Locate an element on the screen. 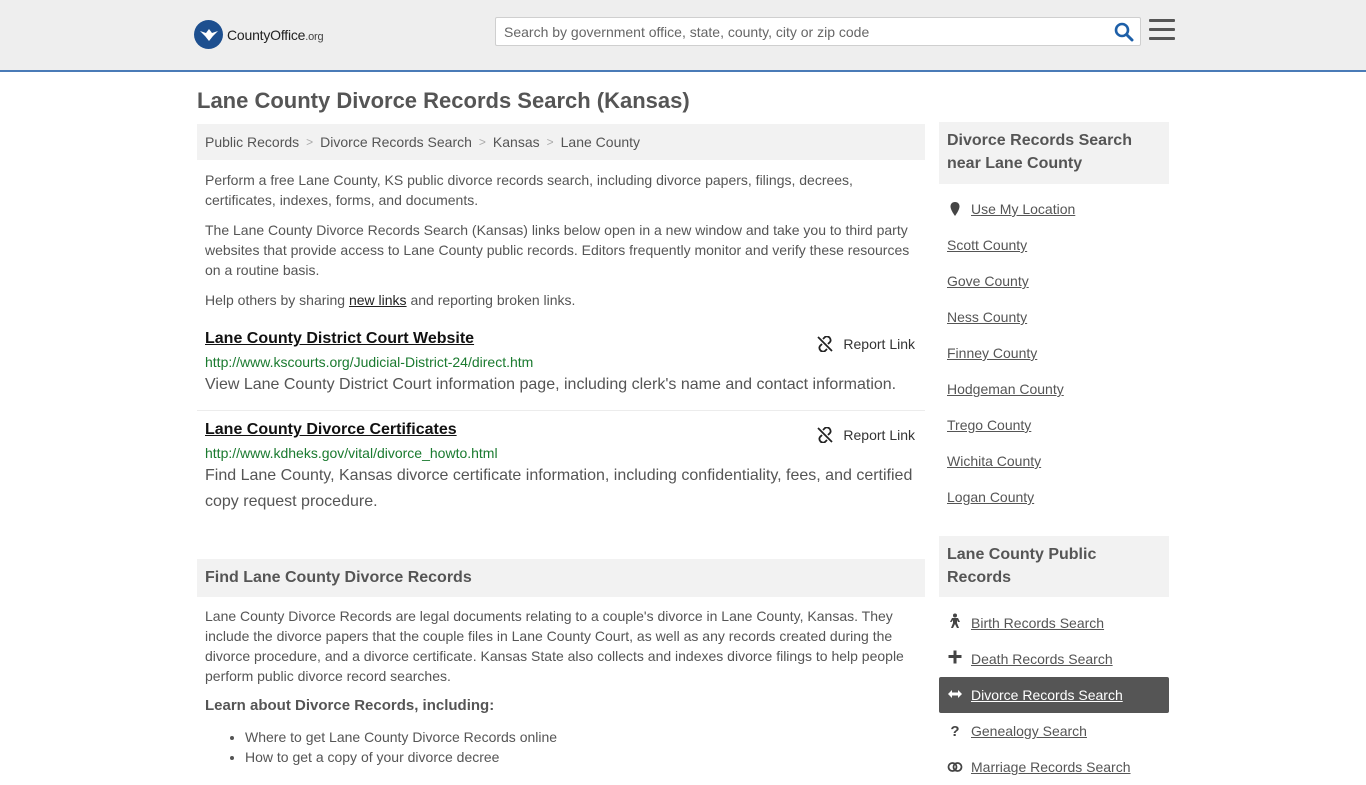 Image resolution: width=1366 pixels, height=785 pixels. site-logo: CountyOffice.org is located at coordinates (259, 34).